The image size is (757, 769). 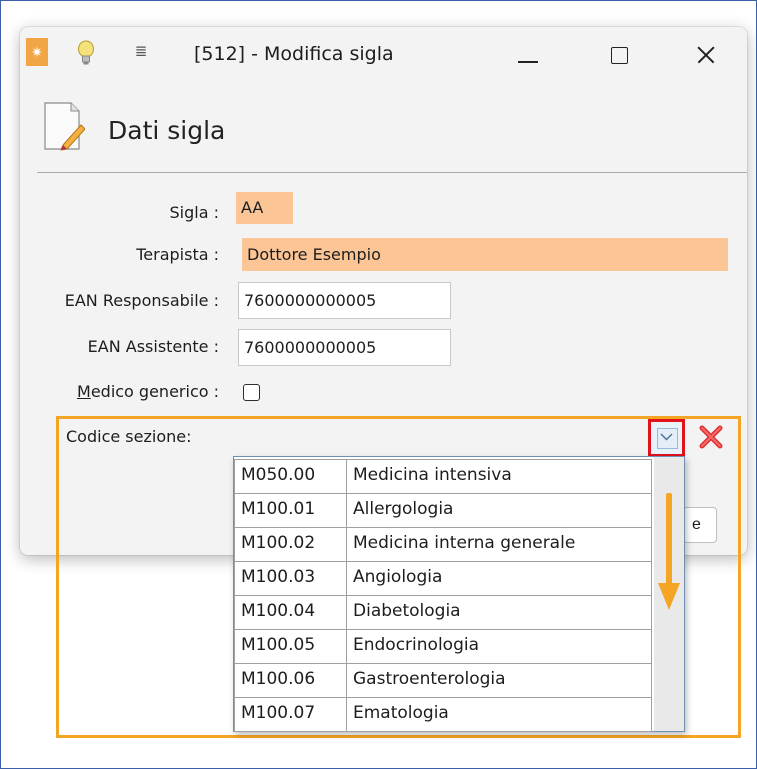 I want to click on dropdown-row: M100.03 Angiologia, so click(x=443, y=578).